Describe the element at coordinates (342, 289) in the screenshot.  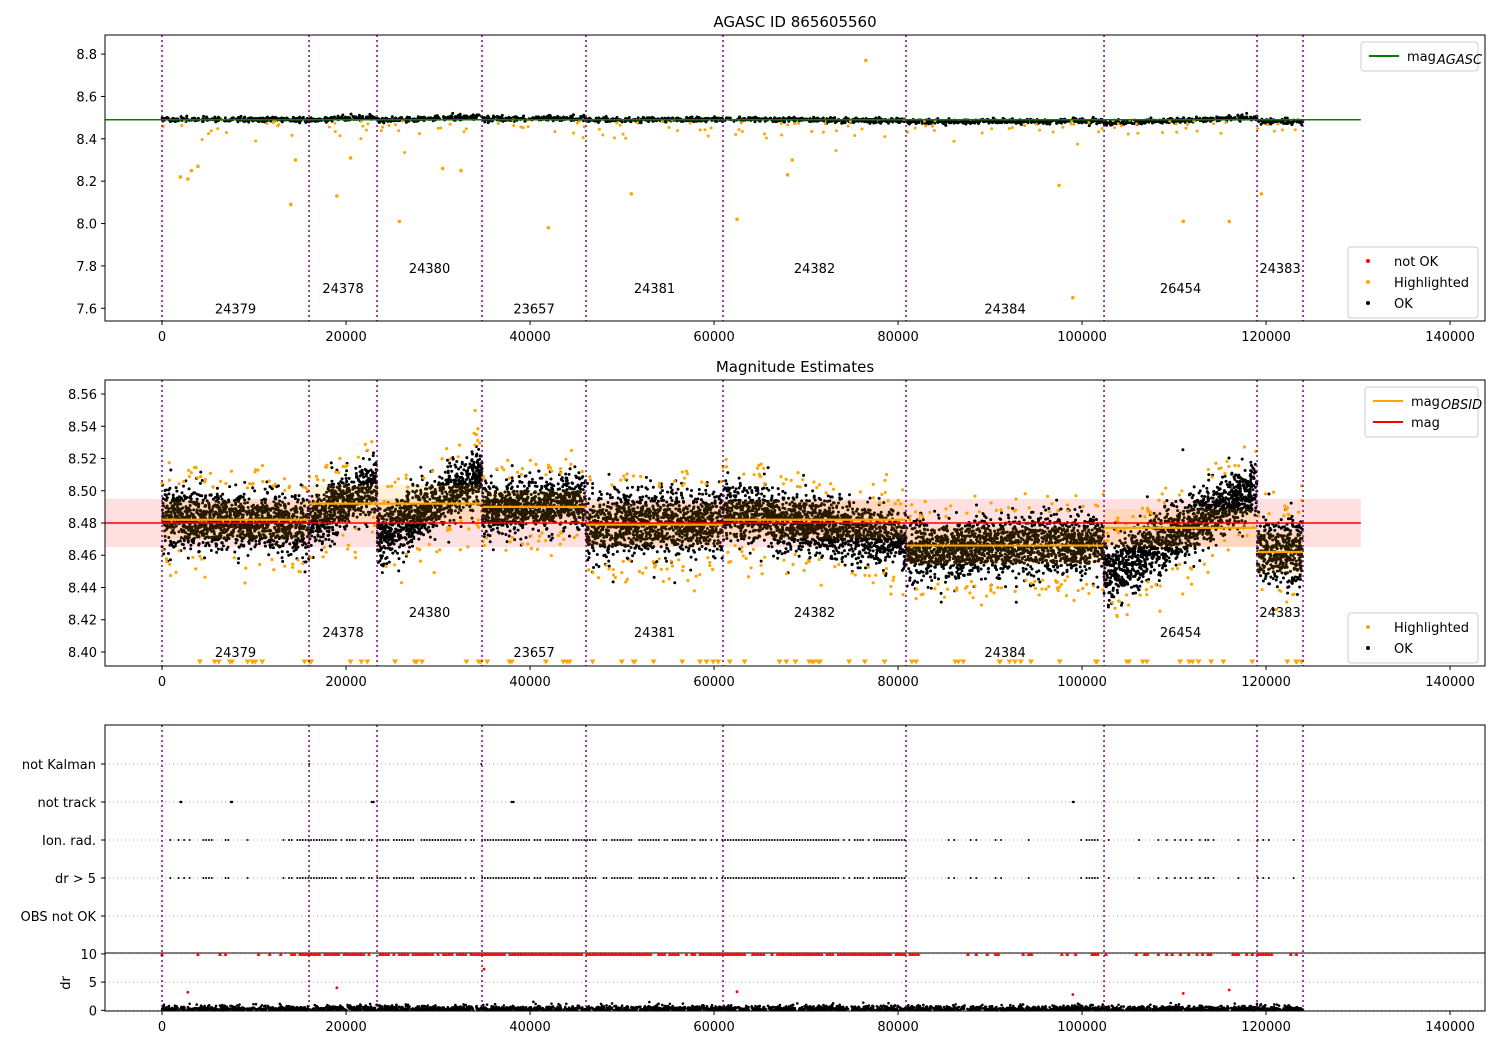
I see `obsid-label: 24378` at that location.